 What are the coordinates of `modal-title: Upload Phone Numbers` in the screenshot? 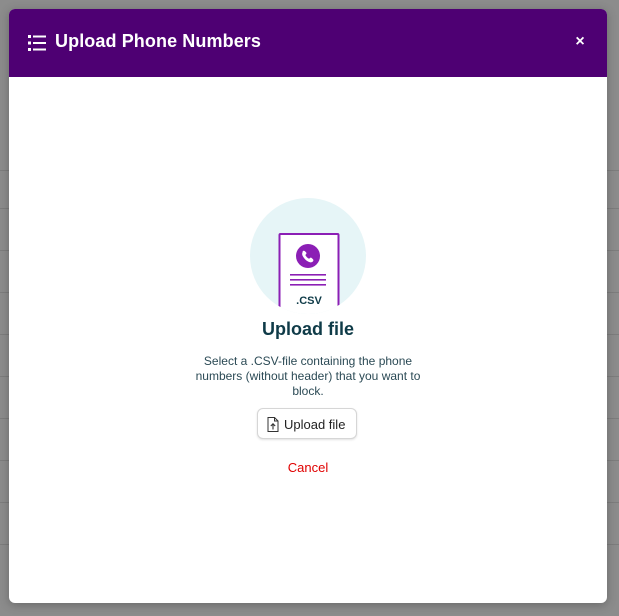 It's located at (158, 41).